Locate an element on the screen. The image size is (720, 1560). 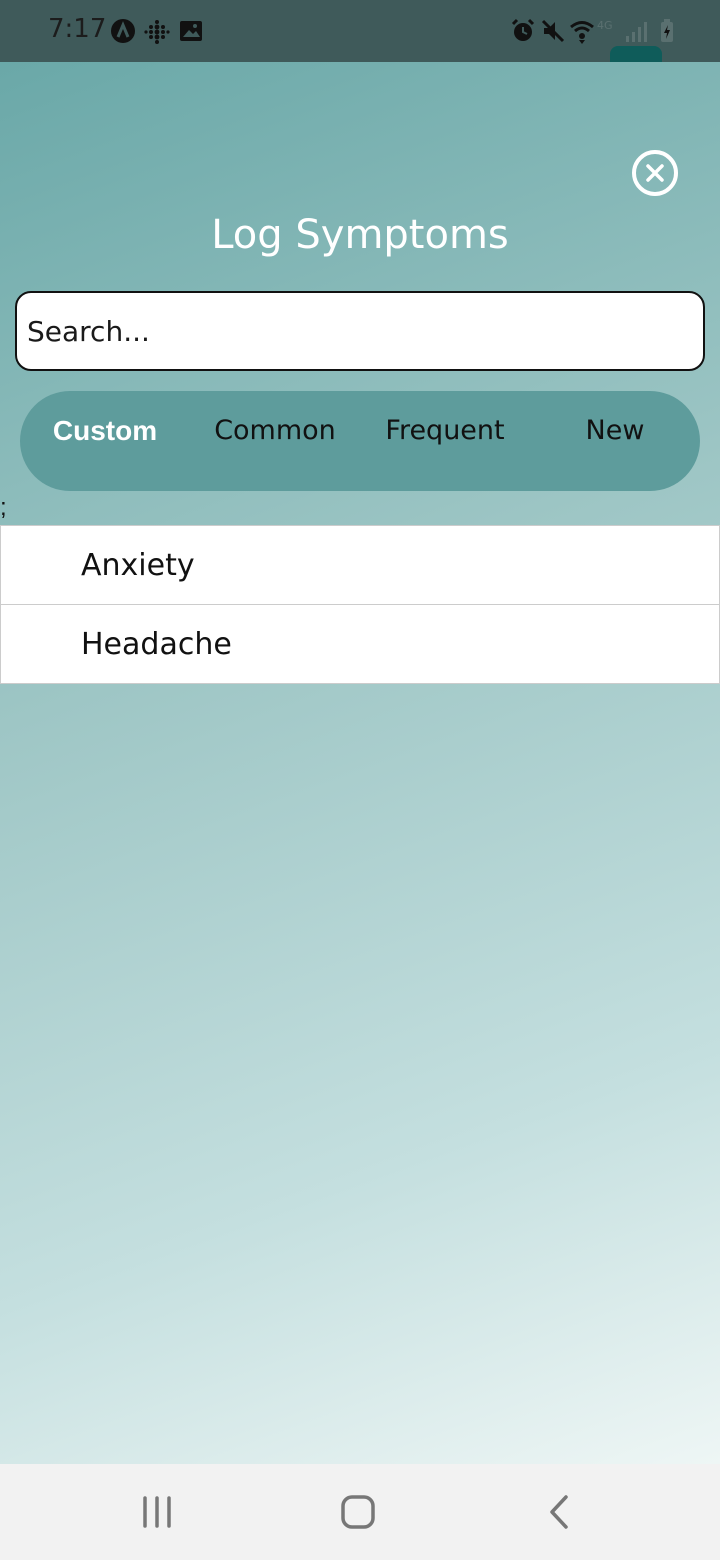
symptom-label: Anxiety is located at coordinates (138, 565).